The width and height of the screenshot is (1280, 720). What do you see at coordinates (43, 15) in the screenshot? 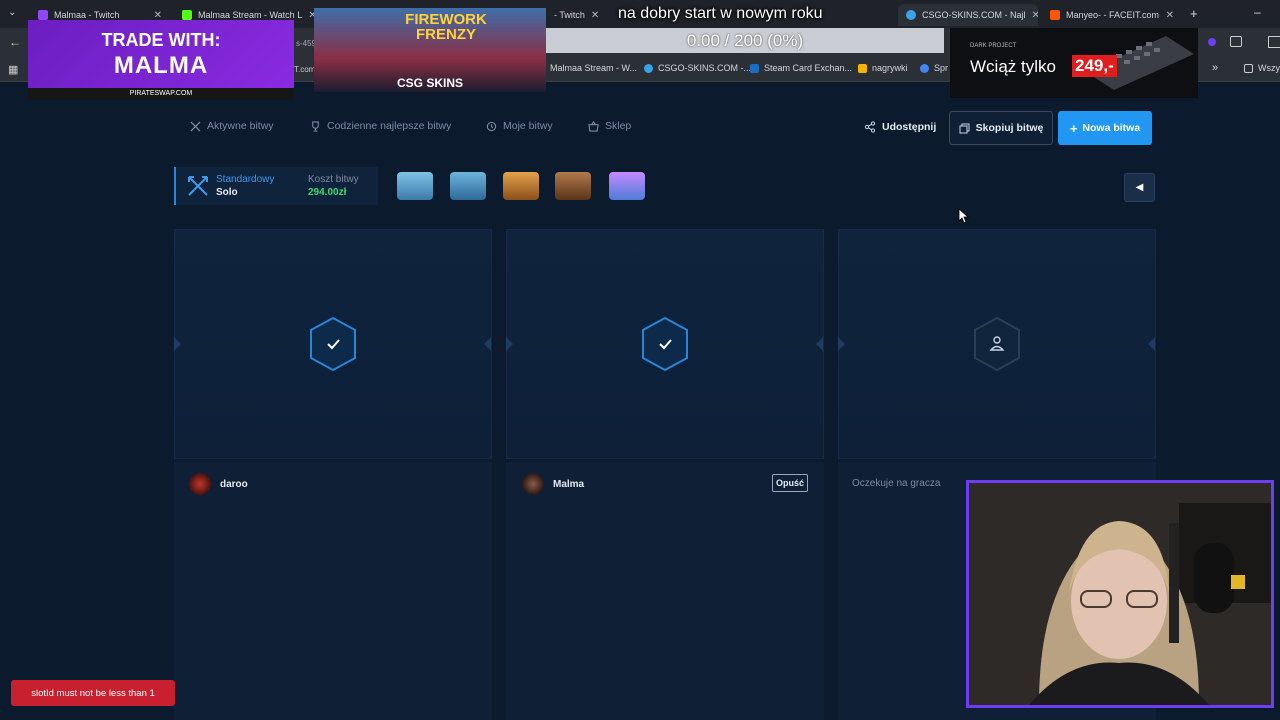
I see `twitch-icon` at bounding box center [43, 15].